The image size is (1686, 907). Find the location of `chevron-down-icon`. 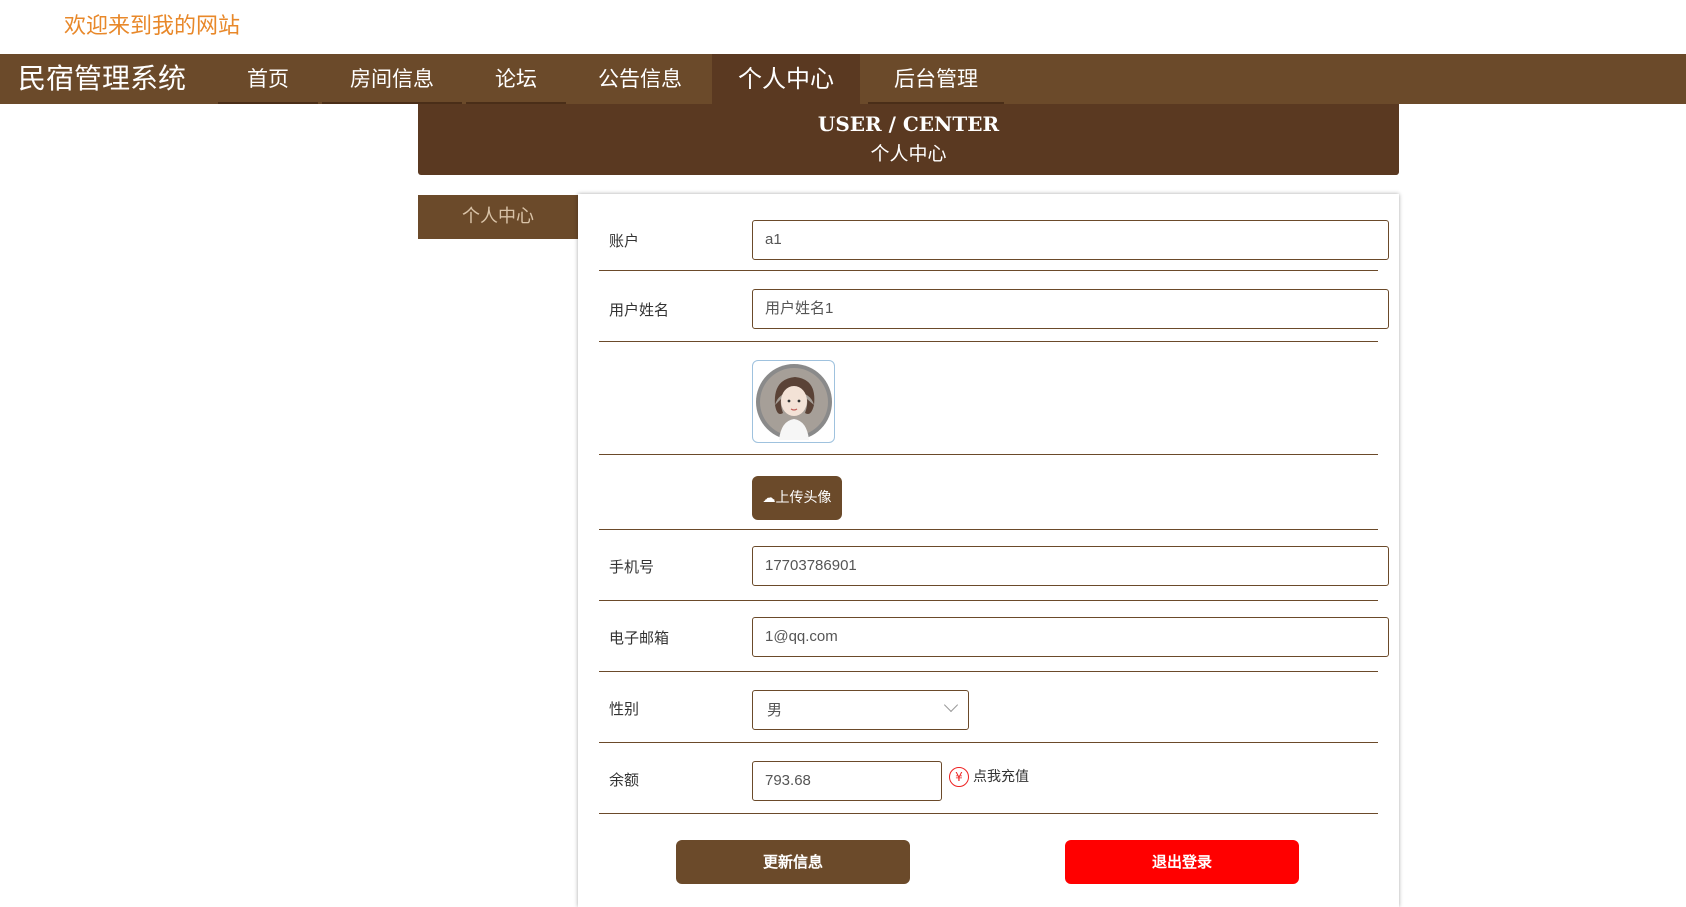

chevron-down-icon is located at coordinates (951, 705).